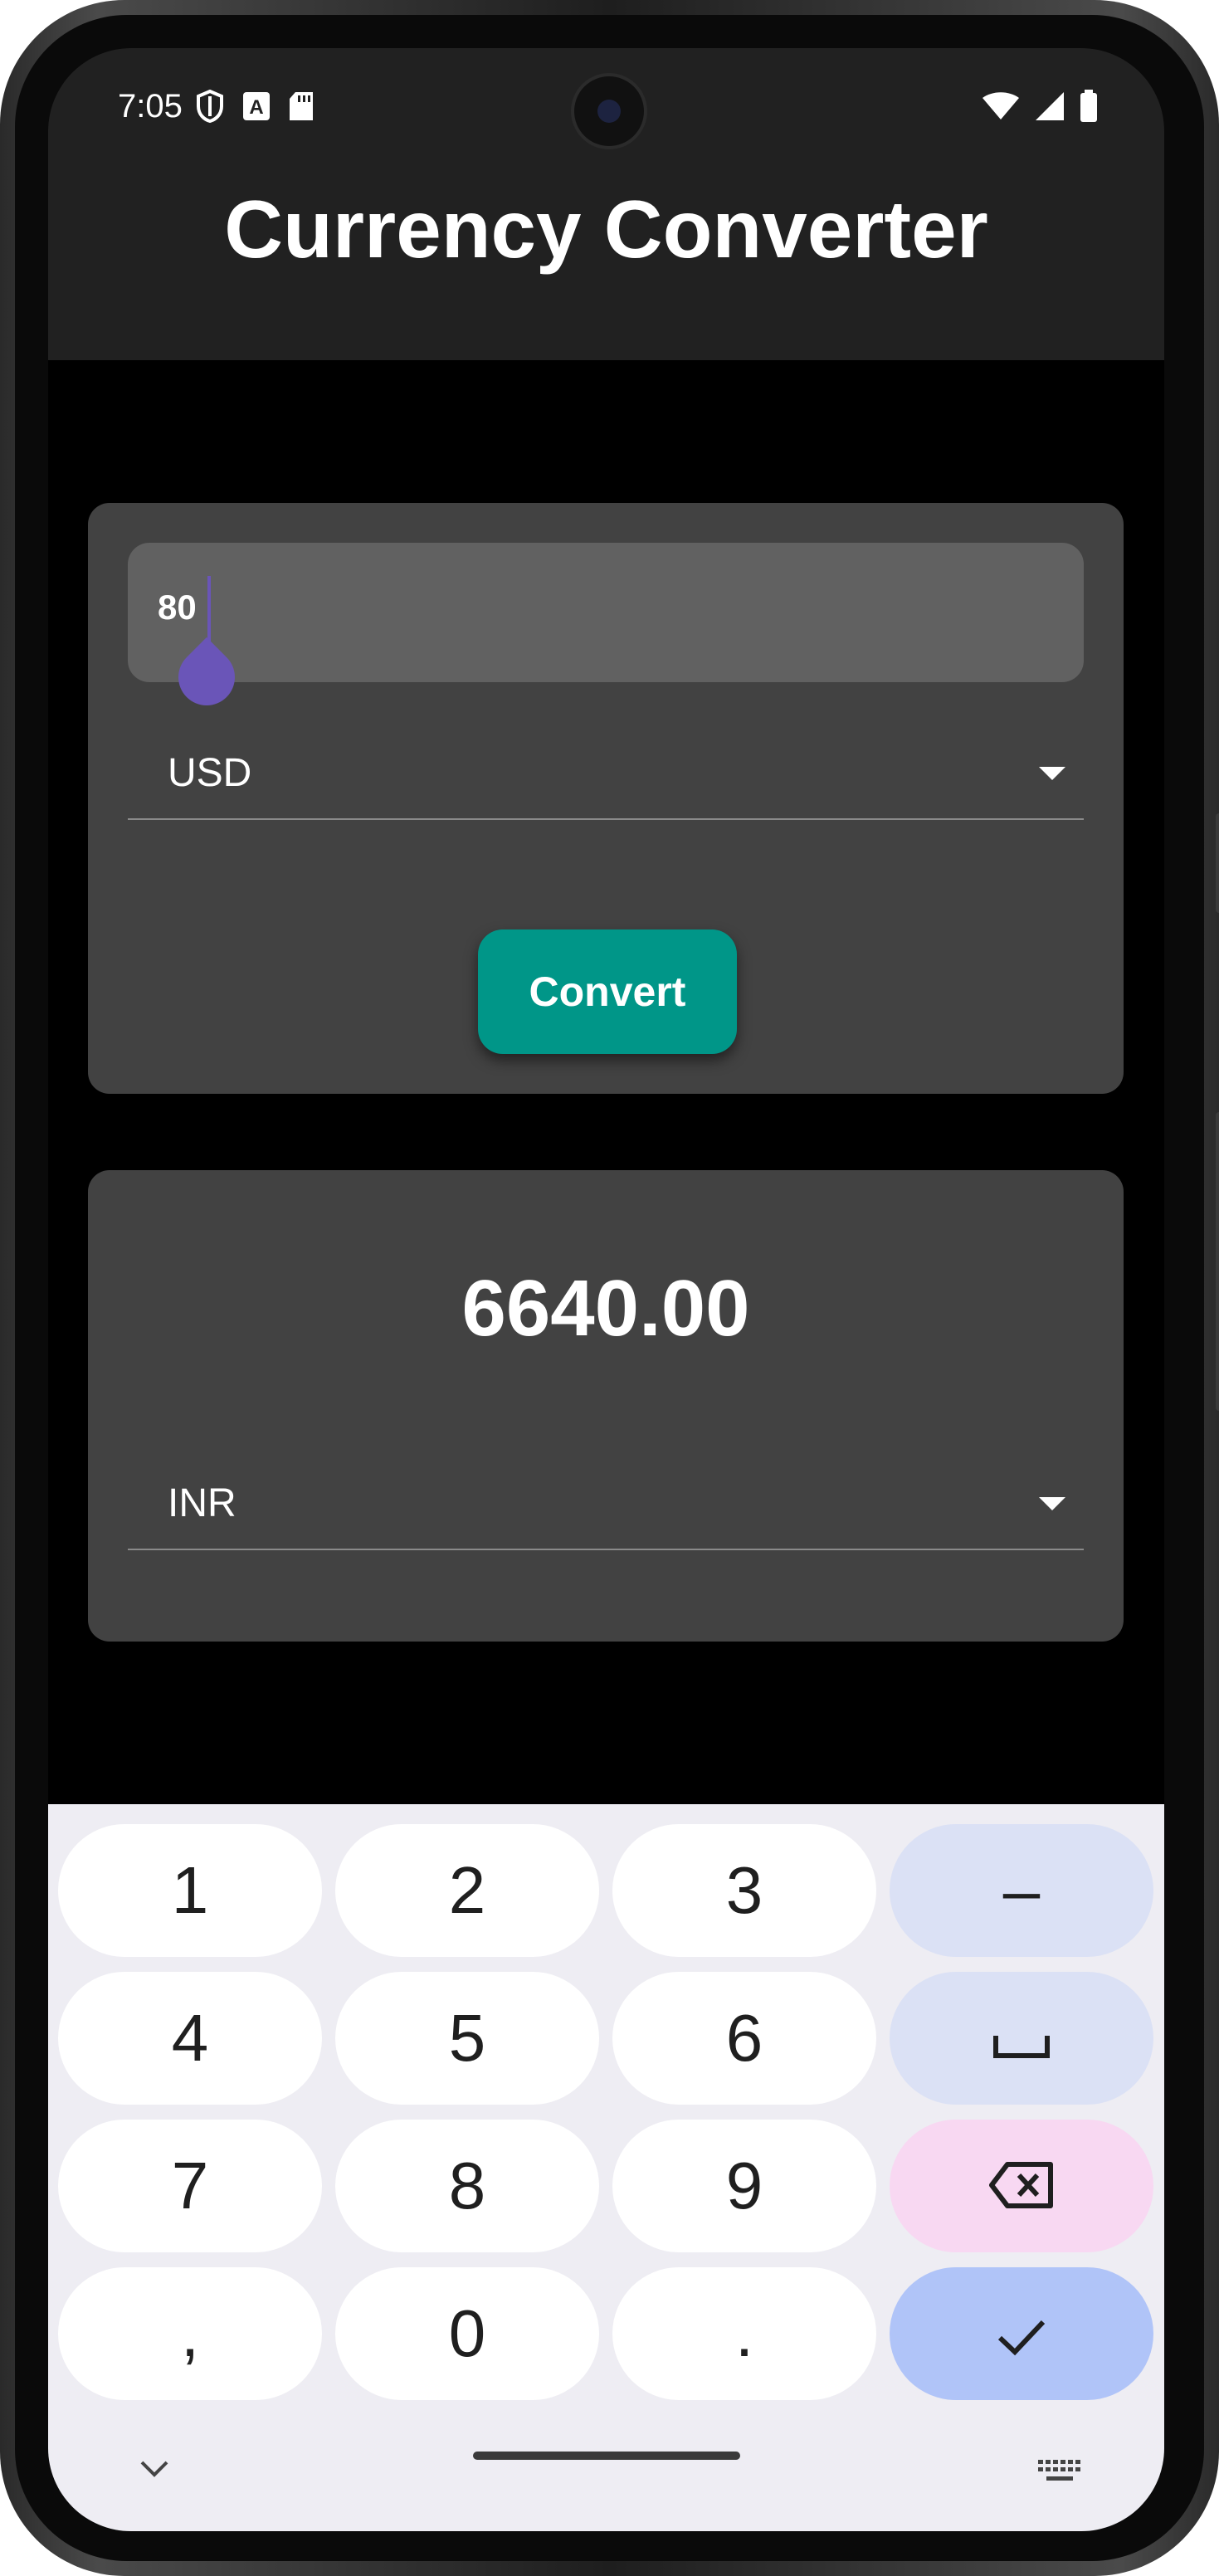 This screenshot has height=2576, width=1219. Describe the element at coordinates (190, 2334) in the screenshot. I see `key-comma: ,` at that location.